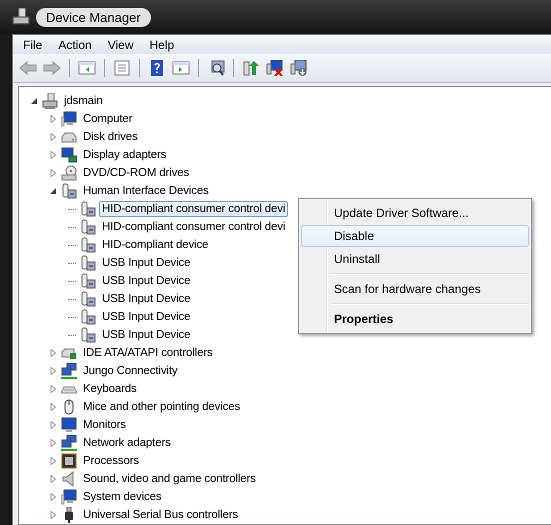  I want to click on window-title: Device Manager, so click(93, 17).